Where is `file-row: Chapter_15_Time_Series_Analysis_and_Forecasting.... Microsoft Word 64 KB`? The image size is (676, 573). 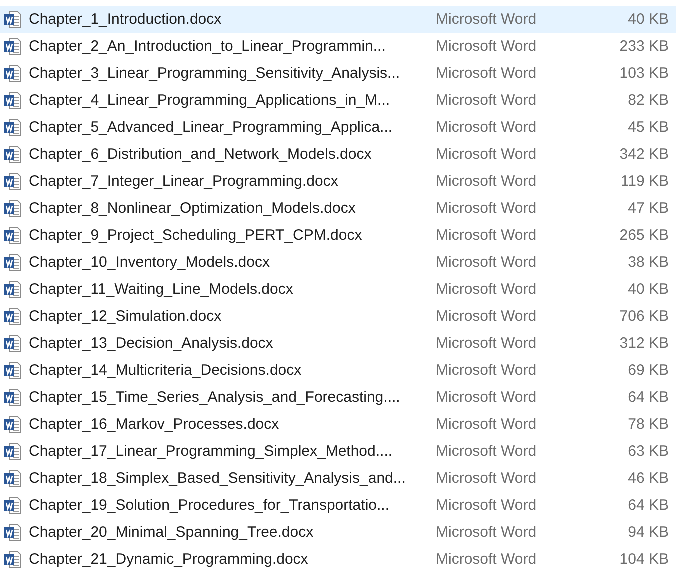
file-row: Chapter_15_Time_Series_Analysis_and_Forecasting.... Microsoft Word 64 KB is located at coordinates (338, 397).